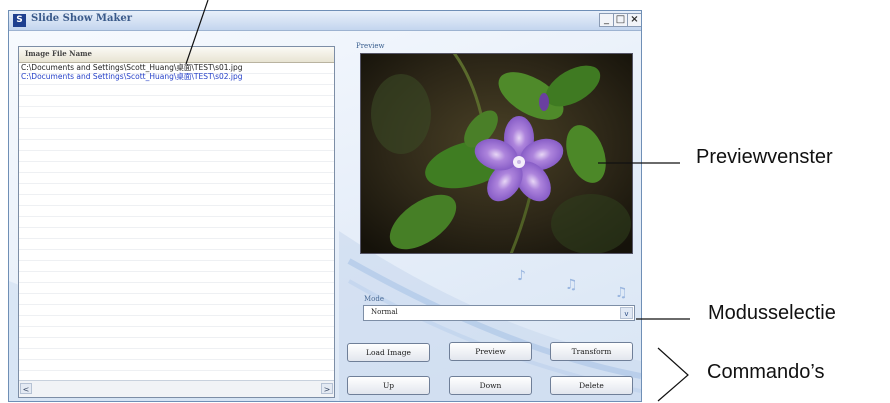 The image size is (890, 403). Describe the element at coordinates (384, 312) in the screenshot. I see `mode-selected-value: Normal` at that location.